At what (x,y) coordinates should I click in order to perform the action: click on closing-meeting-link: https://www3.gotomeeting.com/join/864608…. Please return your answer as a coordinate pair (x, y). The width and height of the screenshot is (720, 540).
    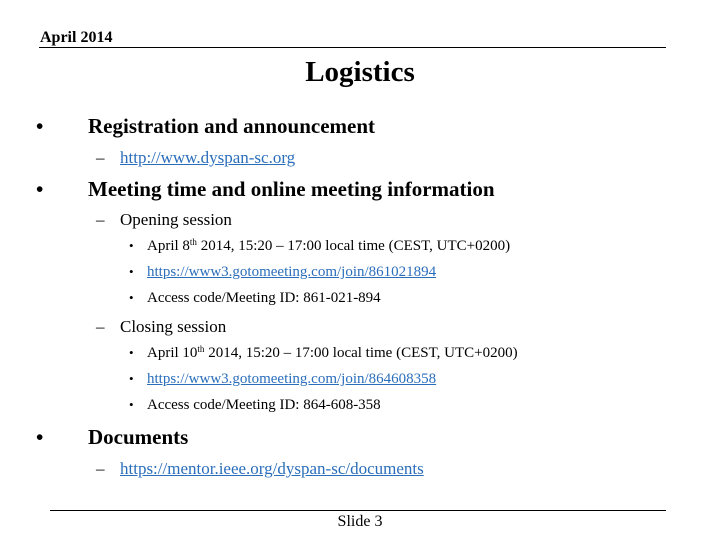
    Looking at the image, I should click on (291, 379).